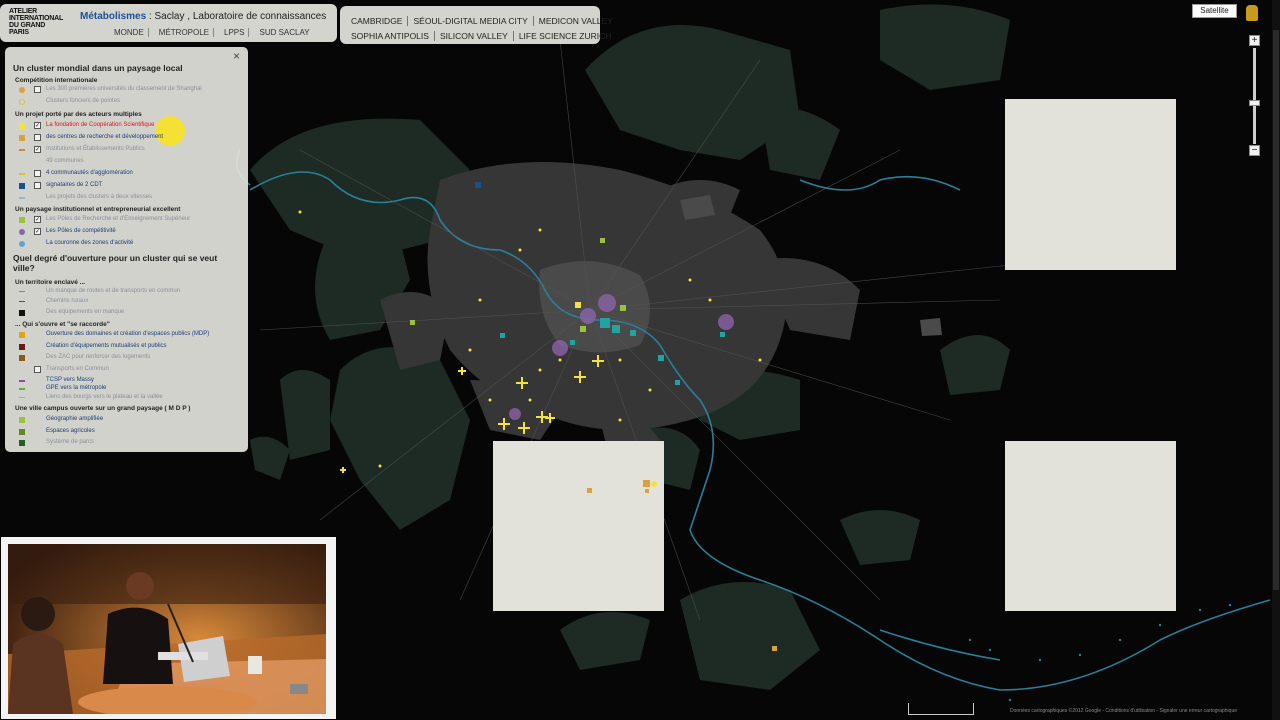 The height and width of the screenshot is (720, 1280). I want to click on nav-monde: MONDE, so click(129, 32).